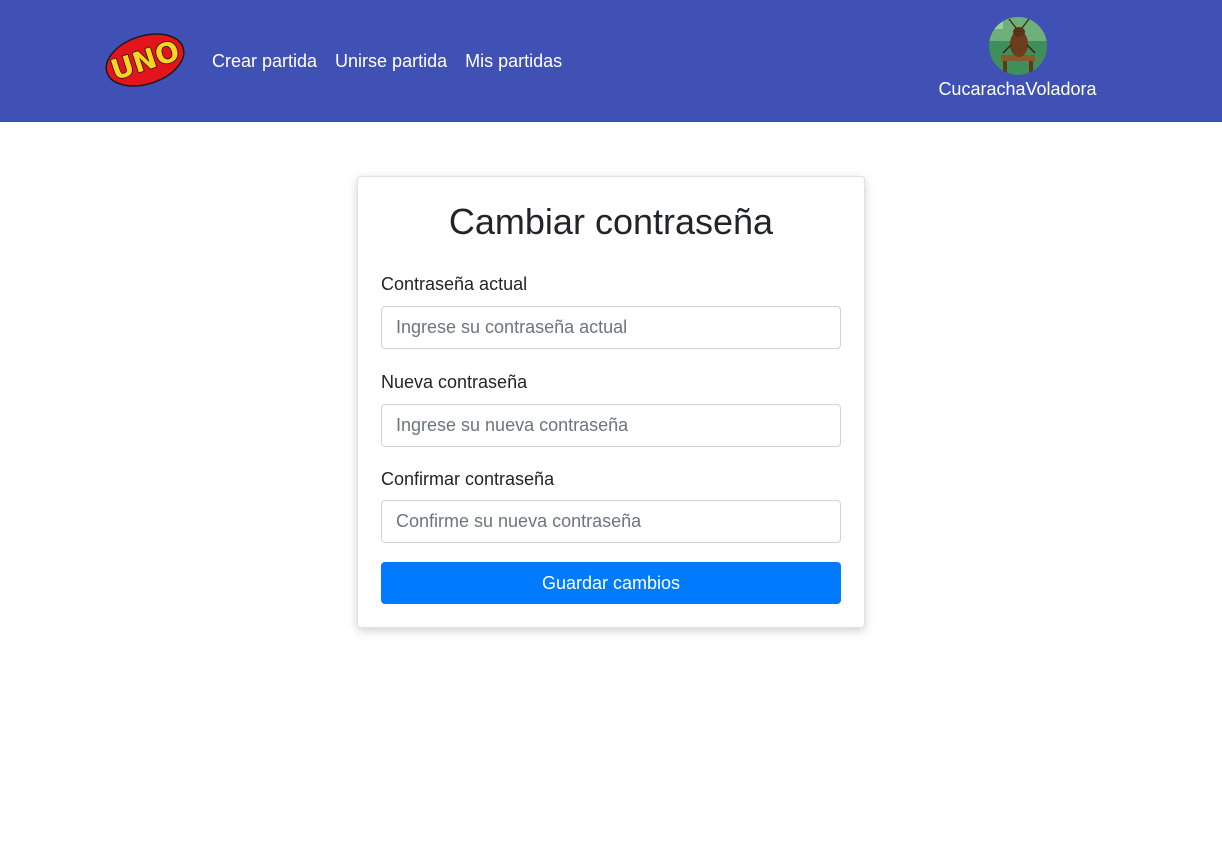 The width and height of the screenshot is (1222, 865). Describe the element at coordinates (611, 327) in the screenshot. I see `current-password-input` at that location.